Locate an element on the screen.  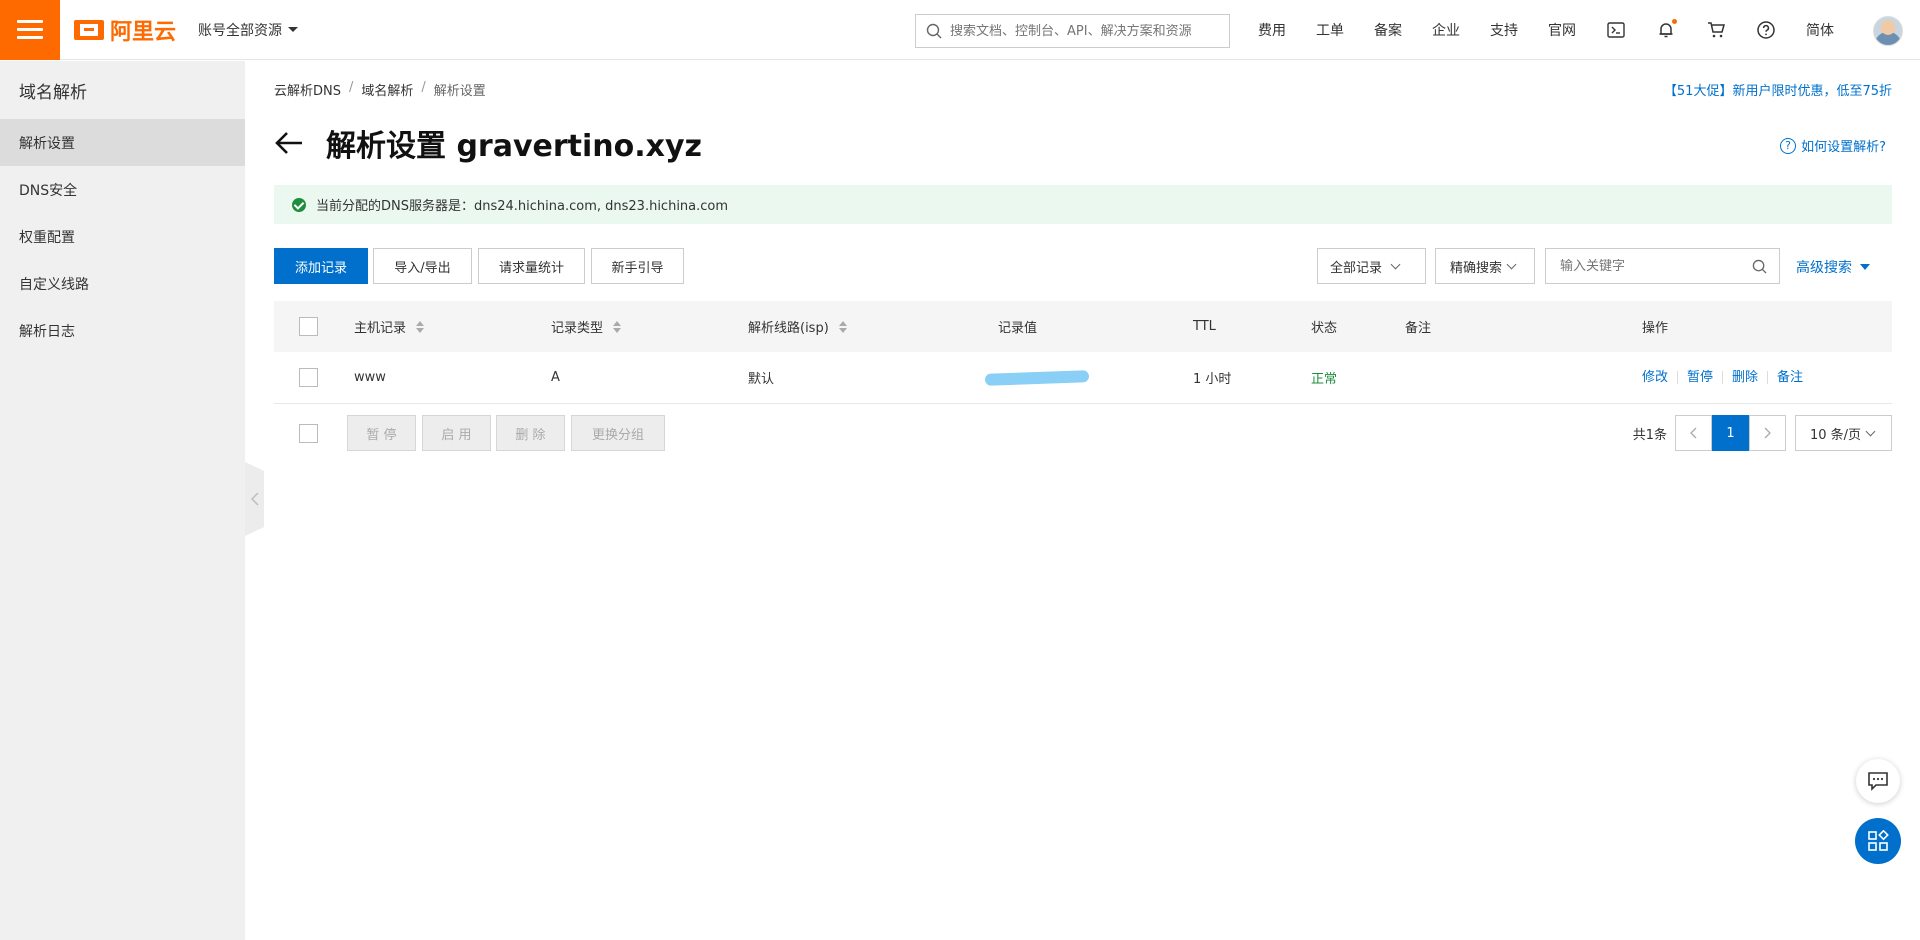
cell-value is located at coordinates (1037, 377).